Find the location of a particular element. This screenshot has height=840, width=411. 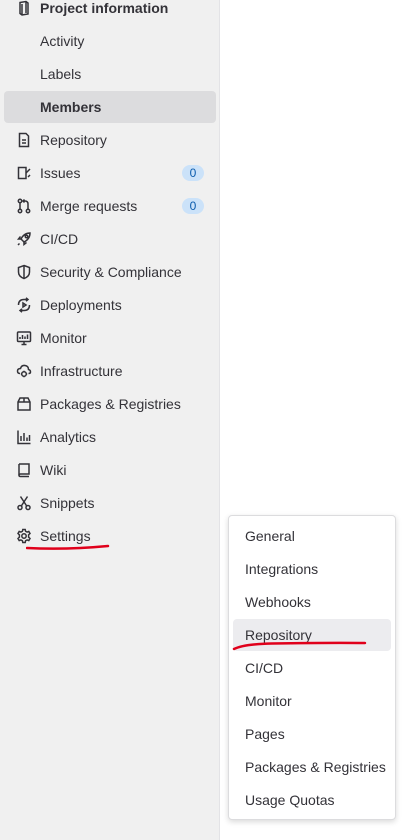

sidebar-item-label: Activity is located at coordinates (62, 41).